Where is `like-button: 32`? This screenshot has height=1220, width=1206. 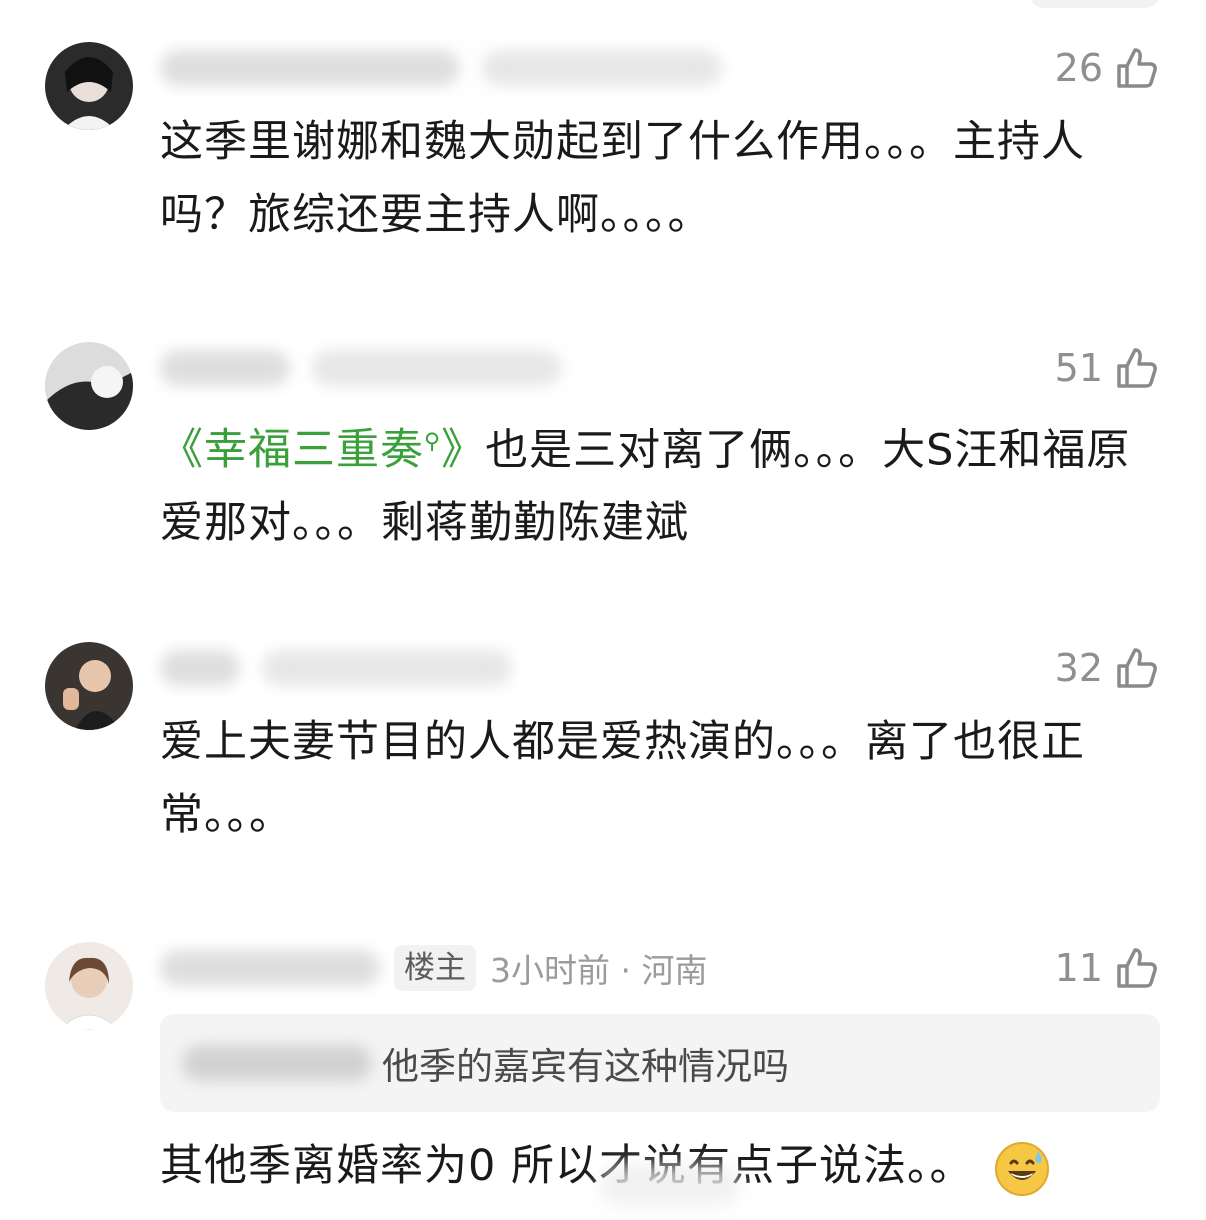 like-button: 32 is located at coordinates (1108, 668).